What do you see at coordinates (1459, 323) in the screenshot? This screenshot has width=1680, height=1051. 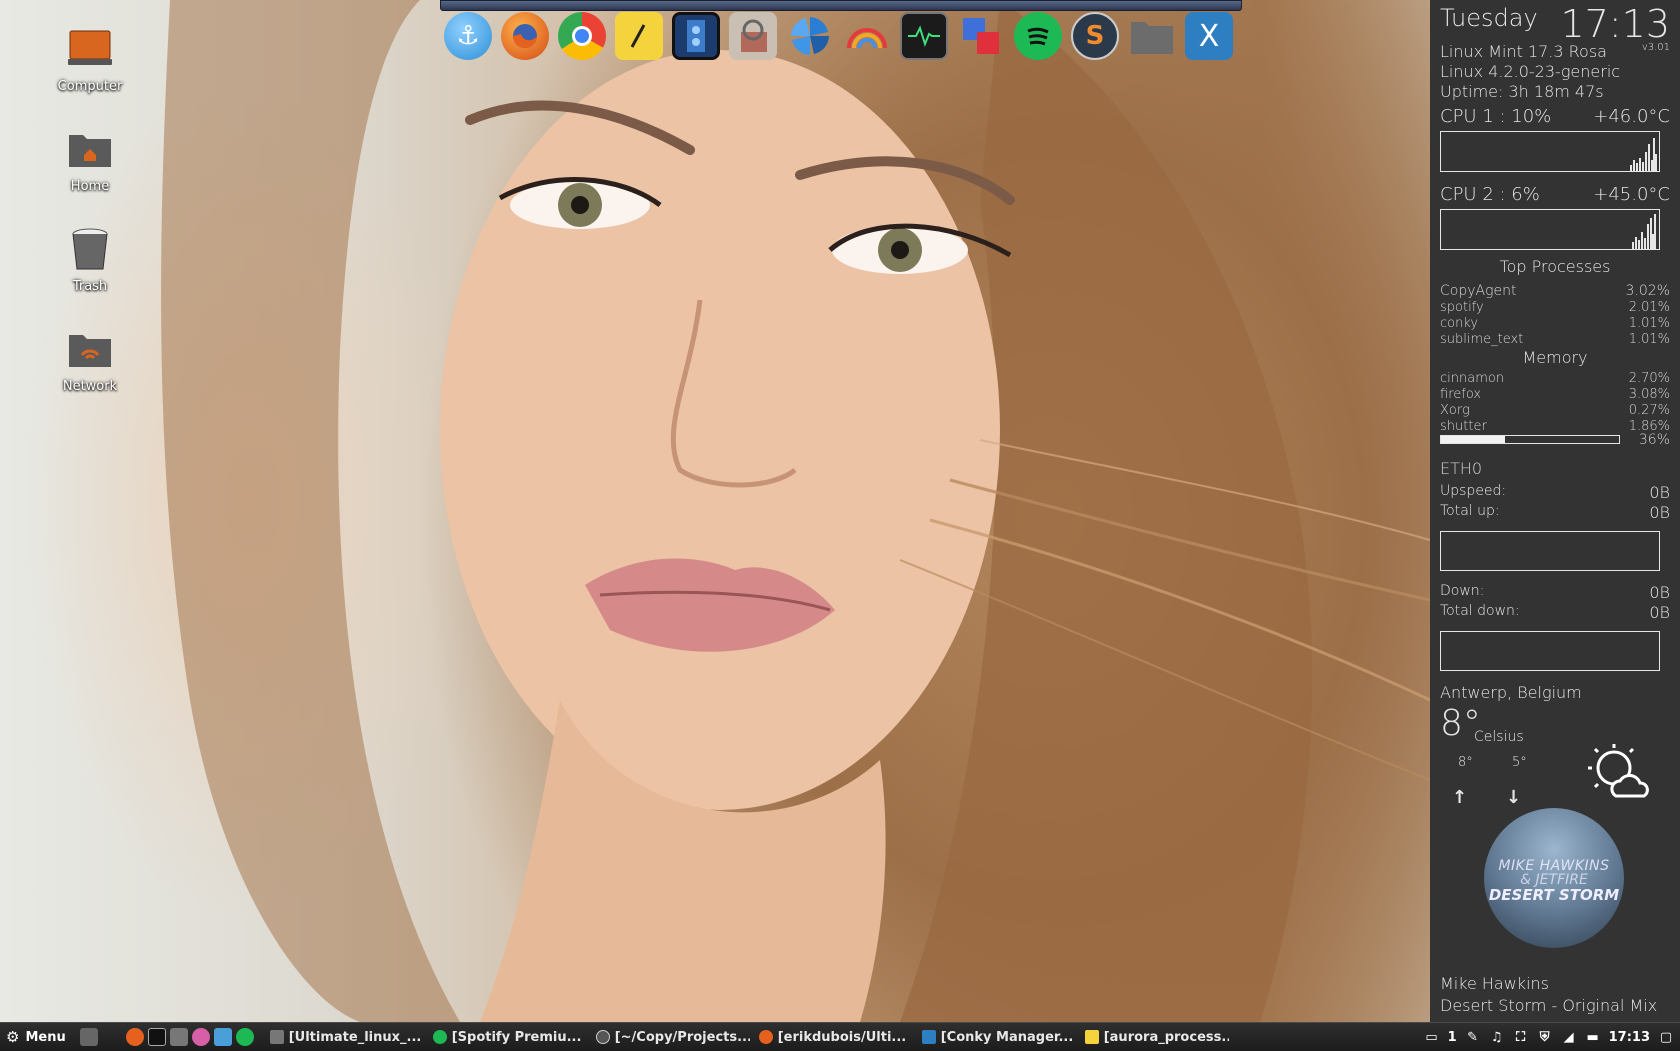 I see `process-name: conky` at bounding box center [1459, 323].